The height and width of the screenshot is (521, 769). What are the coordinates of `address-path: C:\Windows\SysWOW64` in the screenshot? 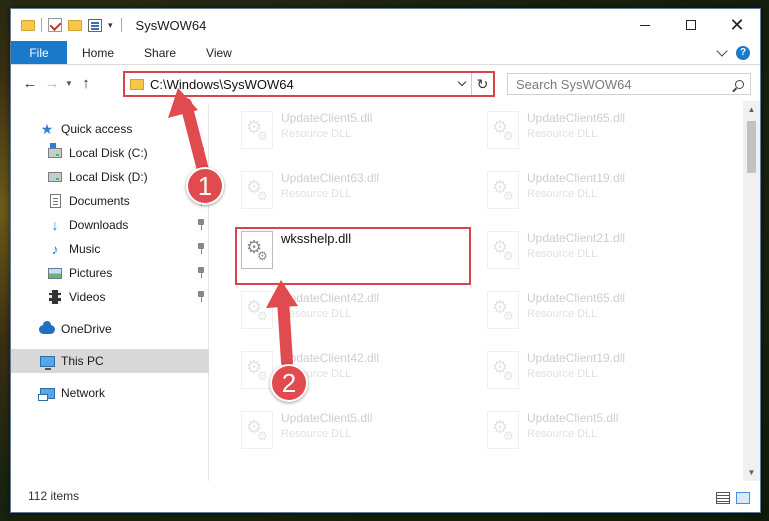 It's located at (301, 84).